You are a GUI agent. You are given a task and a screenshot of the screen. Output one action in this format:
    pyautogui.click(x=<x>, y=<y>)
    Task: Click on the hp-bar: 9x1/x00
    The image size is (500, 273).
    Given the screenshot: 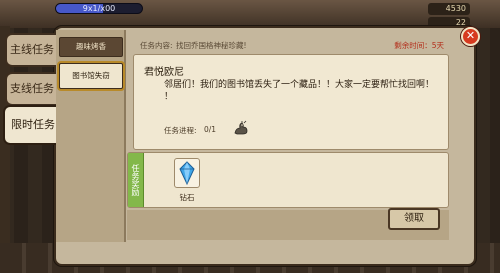 What is the action you would take?
    pyautogui.click(x=99, y=8)
    